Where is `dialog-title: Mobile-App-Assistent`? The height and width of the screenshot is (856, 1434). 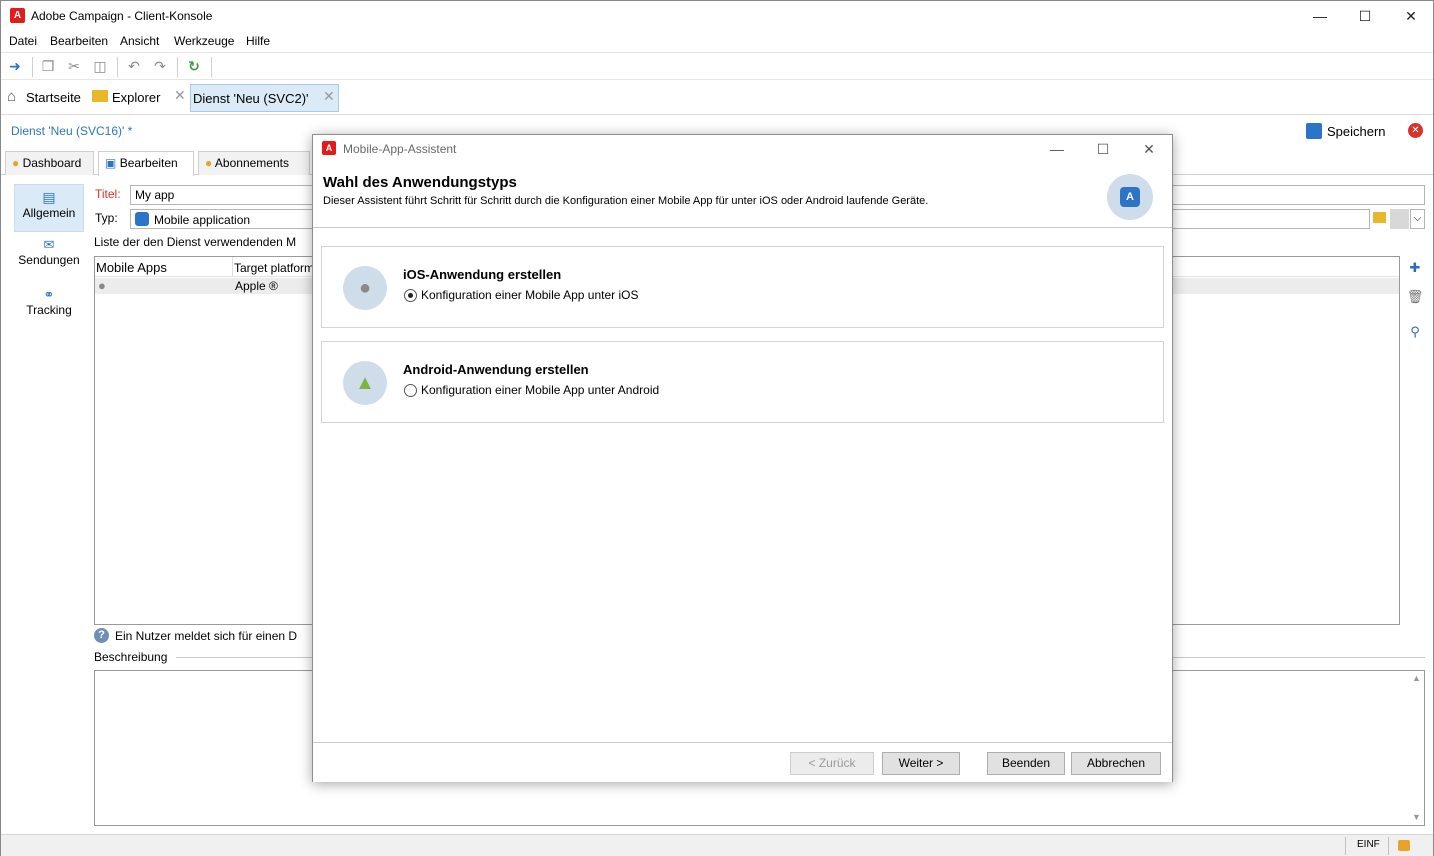 dialog-title: Mobile-App-Assistent is located at coordinates (400, 149).